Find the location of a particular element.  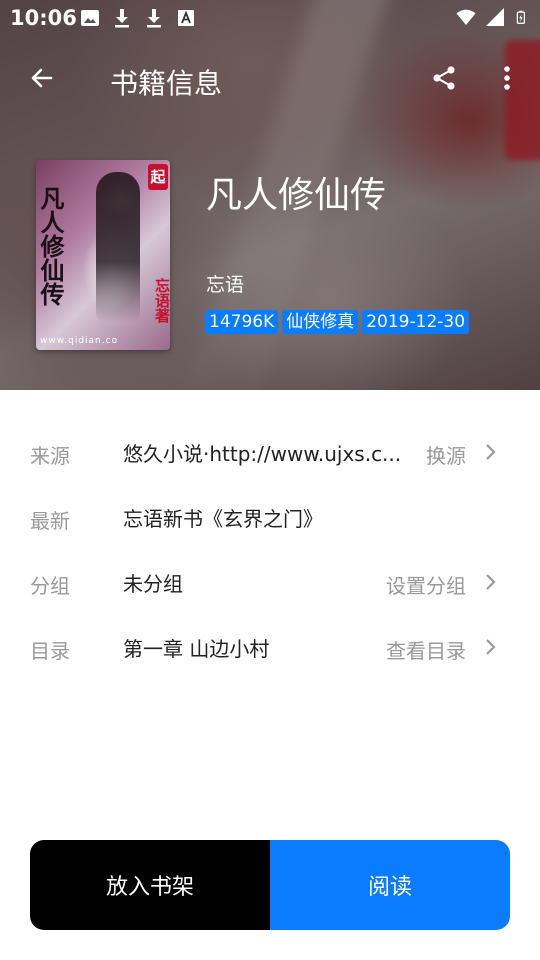

change-source-button: 换源 is located at coordinates (446, 454).